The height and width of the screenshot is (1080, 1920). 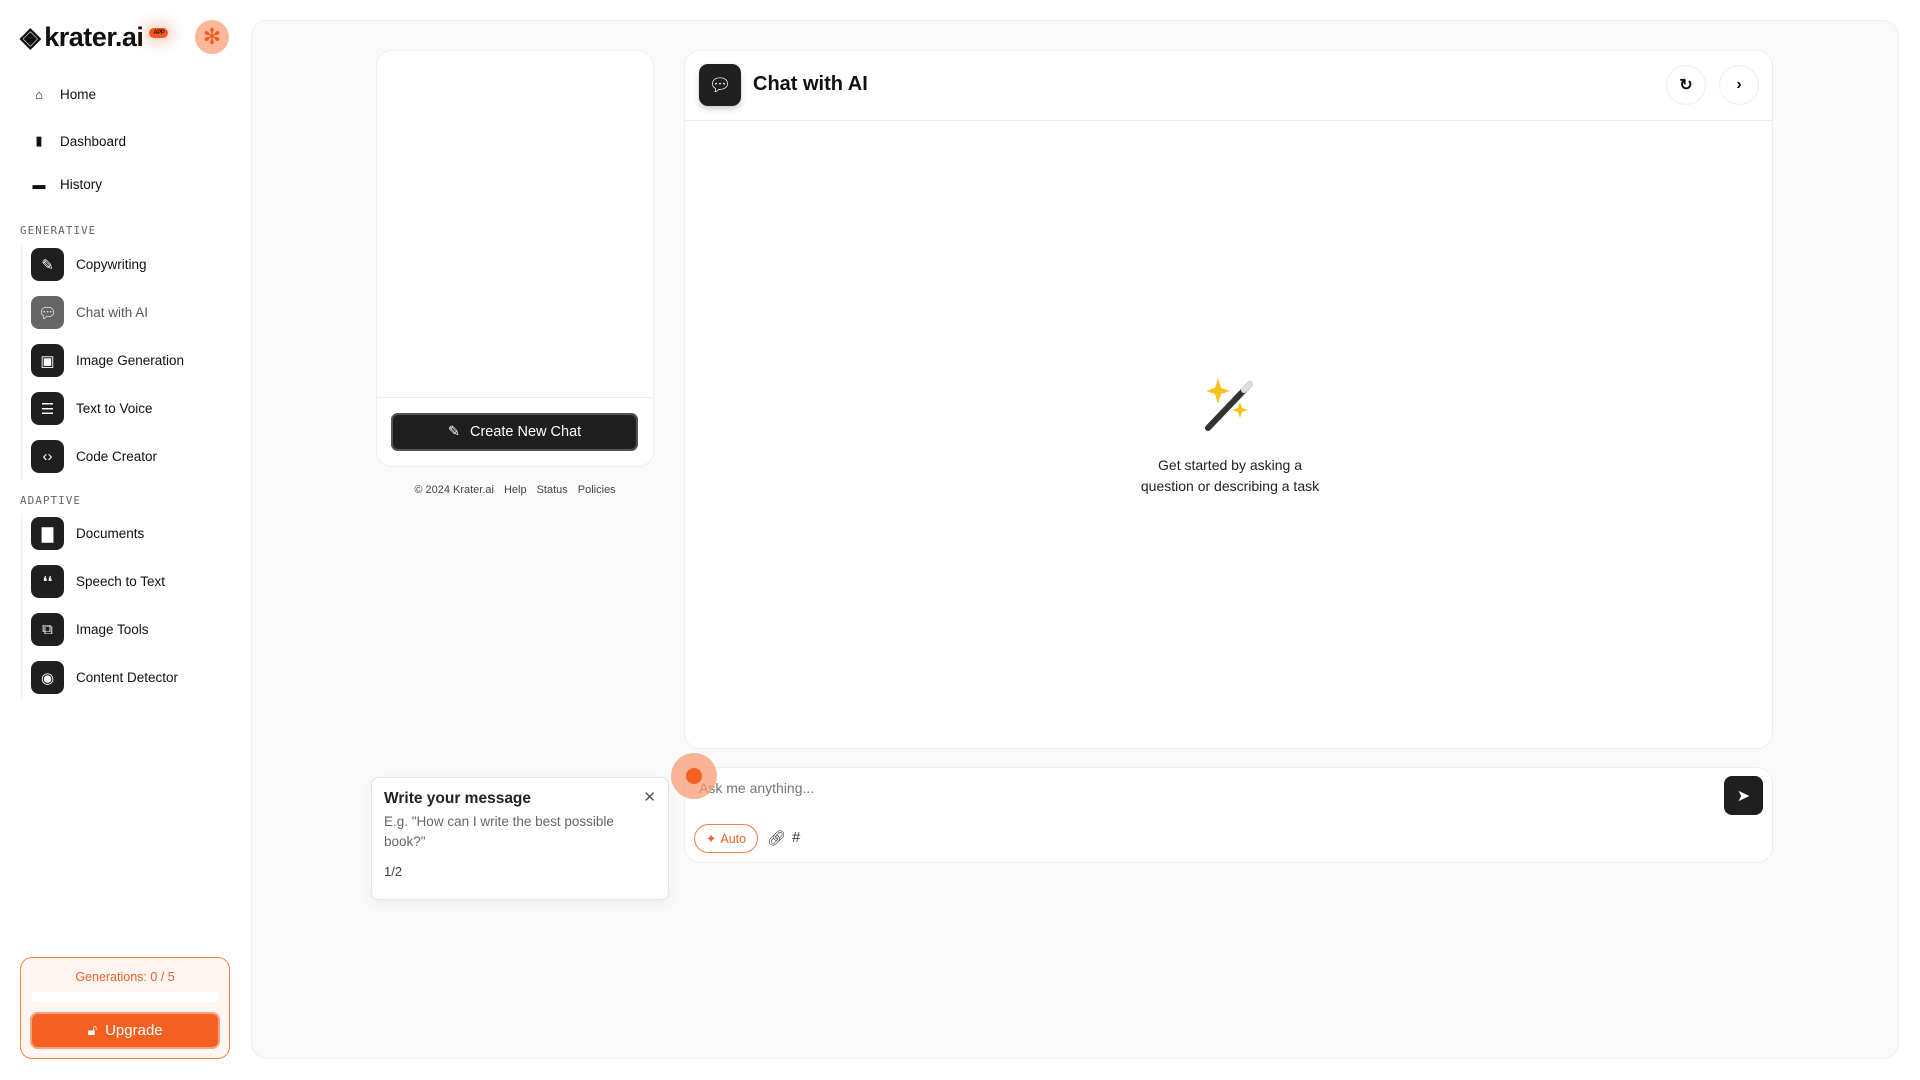 What do you see at coordinates (47, 360) in the screenshot?
I see `image-icon: ▣` at bounding box center [47, 360].